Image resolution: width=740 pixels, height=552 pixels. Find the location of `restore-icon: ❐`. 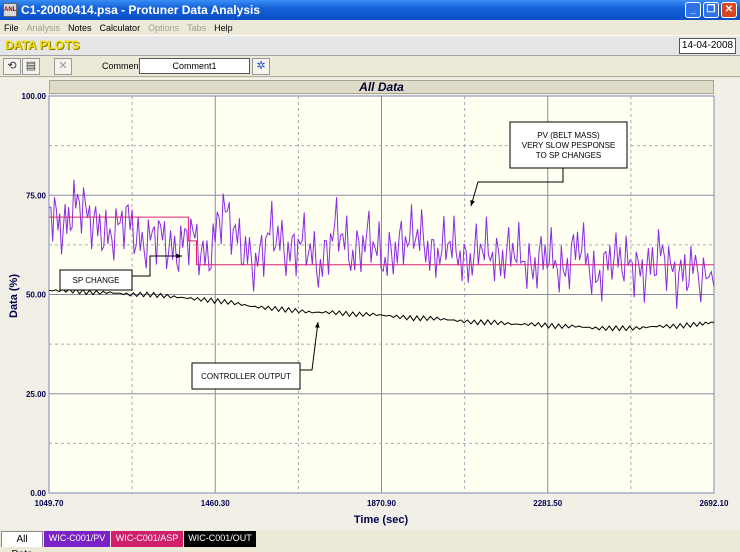

restore-icon: ❐ is located at coordinates (711, 10).